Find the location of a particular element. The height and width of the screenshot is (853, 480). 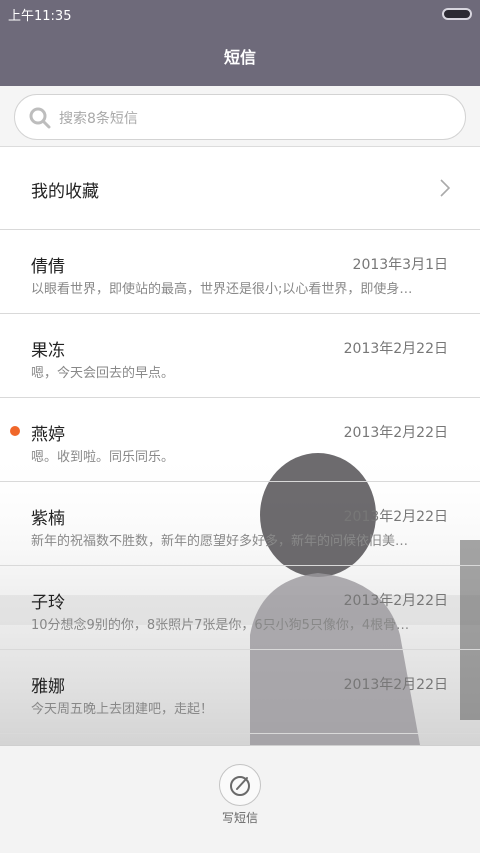

message-row: 雅娜 2013年2月22日 今天周五晚上去团建吧，走起！ is located at coordinates (240, 692).